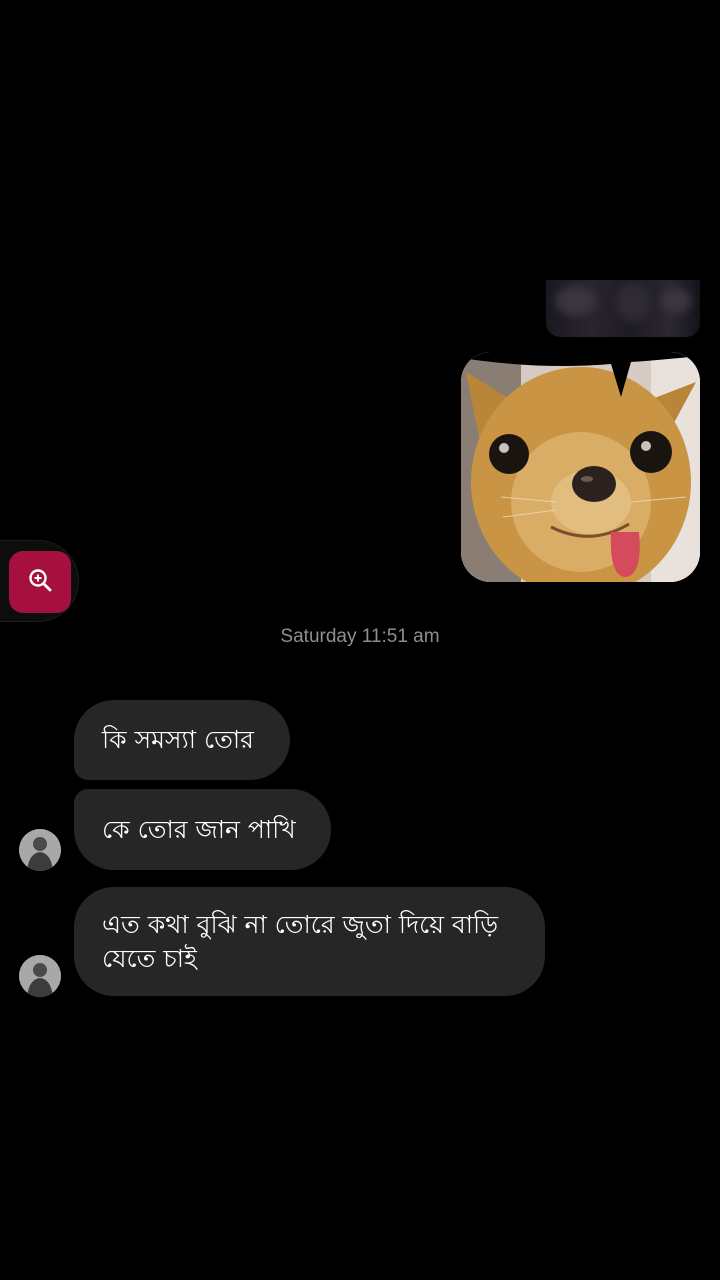 This screenshot has width=720, height=1280. Describe the element at coordinates (360, 636) in the screenshot. I see `message-timestamp: Saturday 11:51 am` at that location.